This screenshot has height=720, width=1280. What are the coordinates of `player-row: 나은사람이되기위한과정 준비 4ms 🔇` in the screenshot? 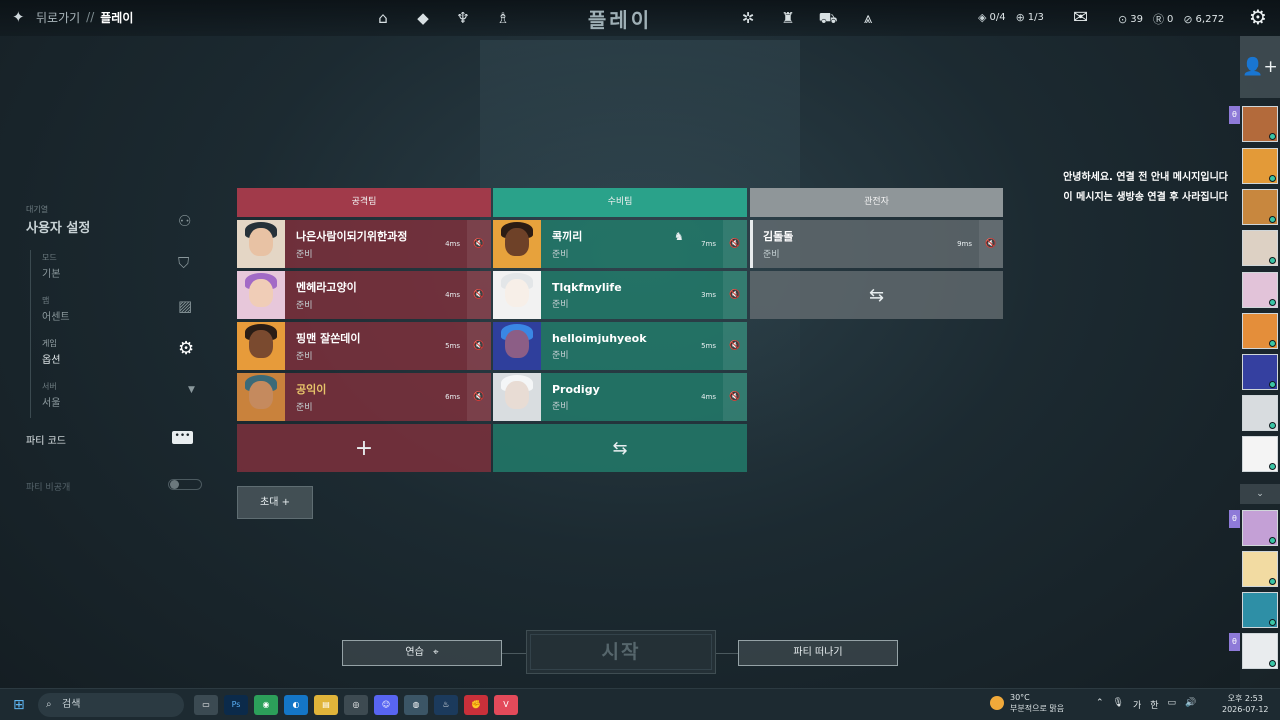 It's located at (364, 244).